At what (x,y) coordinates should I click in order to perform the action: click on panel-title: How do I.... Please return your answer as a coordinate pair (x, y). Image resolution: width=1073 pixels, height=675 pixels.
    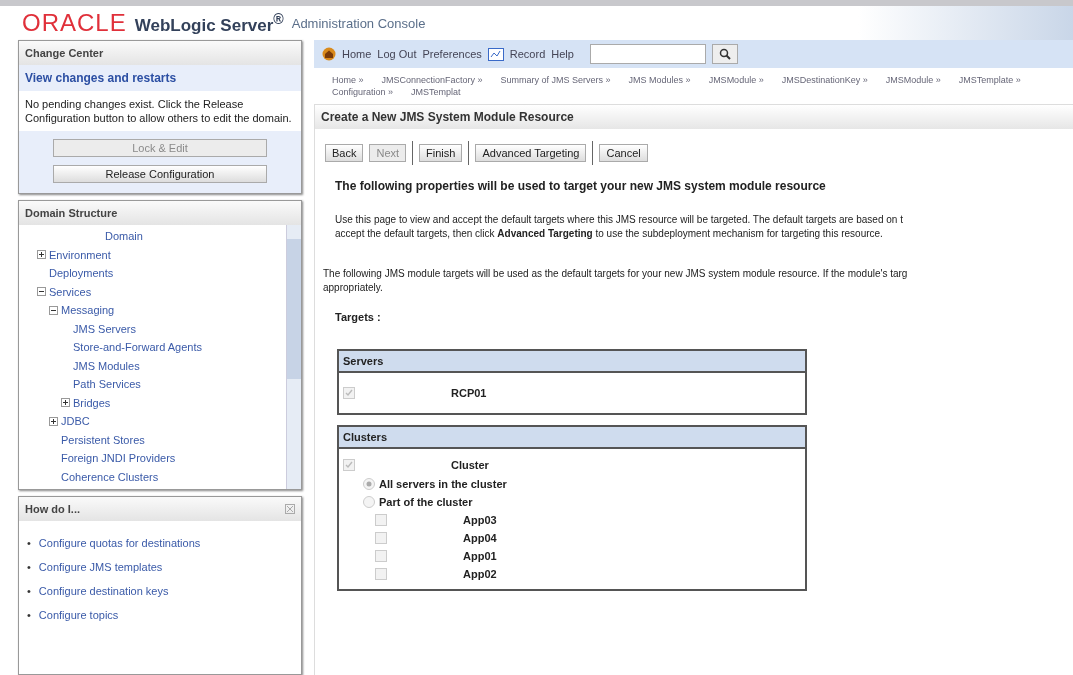
    Looking at the image, I should click on (52, 509).